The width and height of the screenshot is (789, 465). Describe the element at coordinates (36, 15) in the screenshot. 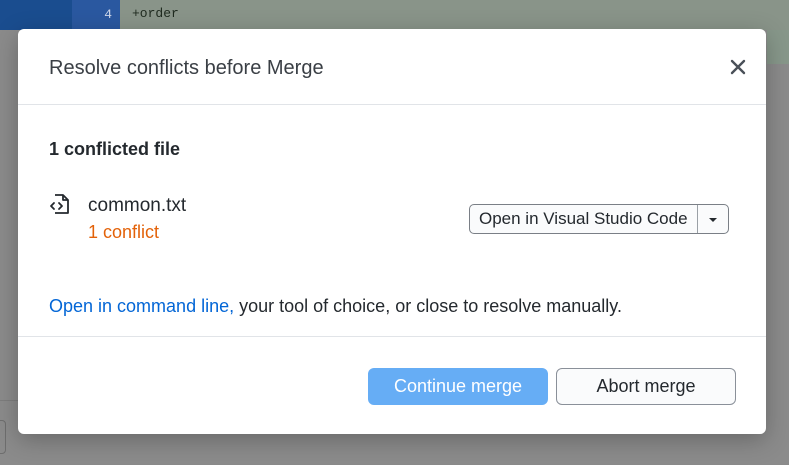

I see `diff-gutter` at that location.